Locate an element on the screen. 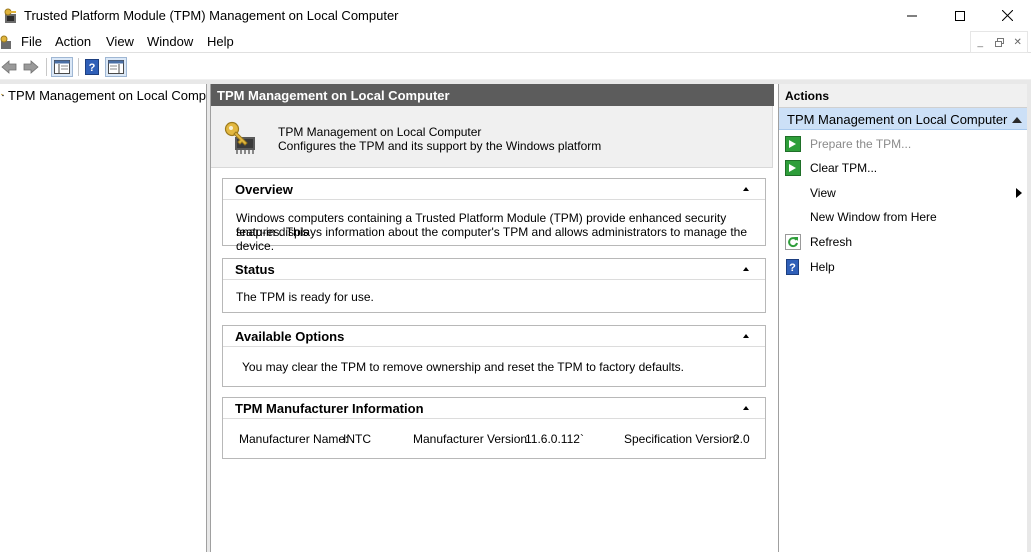 The height and width of the screenshot is (552, 1031). system-menu-icon is located at coordinates (7, 42).